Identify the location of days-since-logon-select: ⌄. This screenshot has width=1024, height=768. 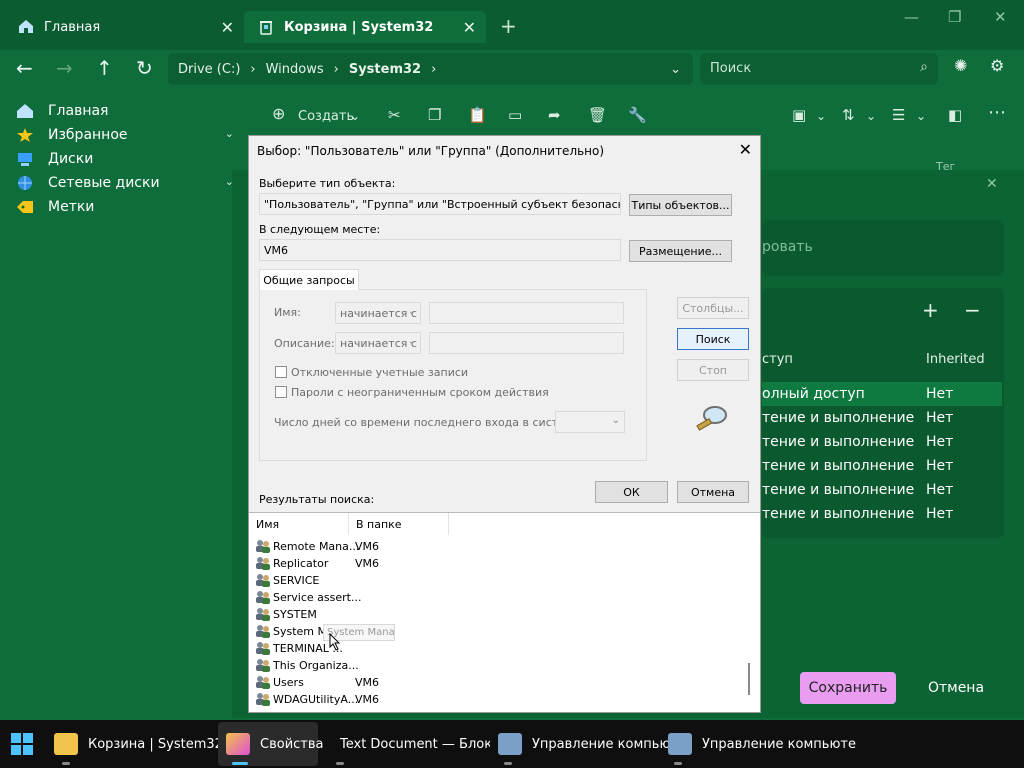
(590, 422).